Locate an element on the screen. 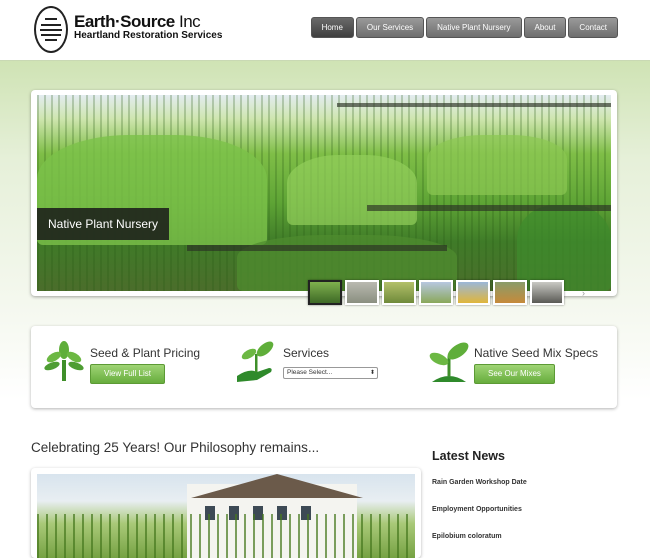 The image size is (650, 558). logo-title: Earth·Source Inc is located at coordinates (137, 22).